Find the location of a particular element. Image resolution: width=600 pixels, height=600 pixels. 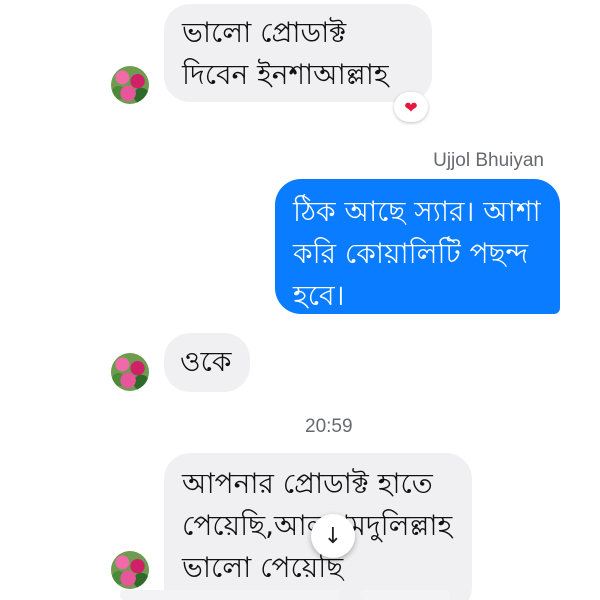

scroll-to-bottom-button: ↓ is located at coordinates (333, 536).